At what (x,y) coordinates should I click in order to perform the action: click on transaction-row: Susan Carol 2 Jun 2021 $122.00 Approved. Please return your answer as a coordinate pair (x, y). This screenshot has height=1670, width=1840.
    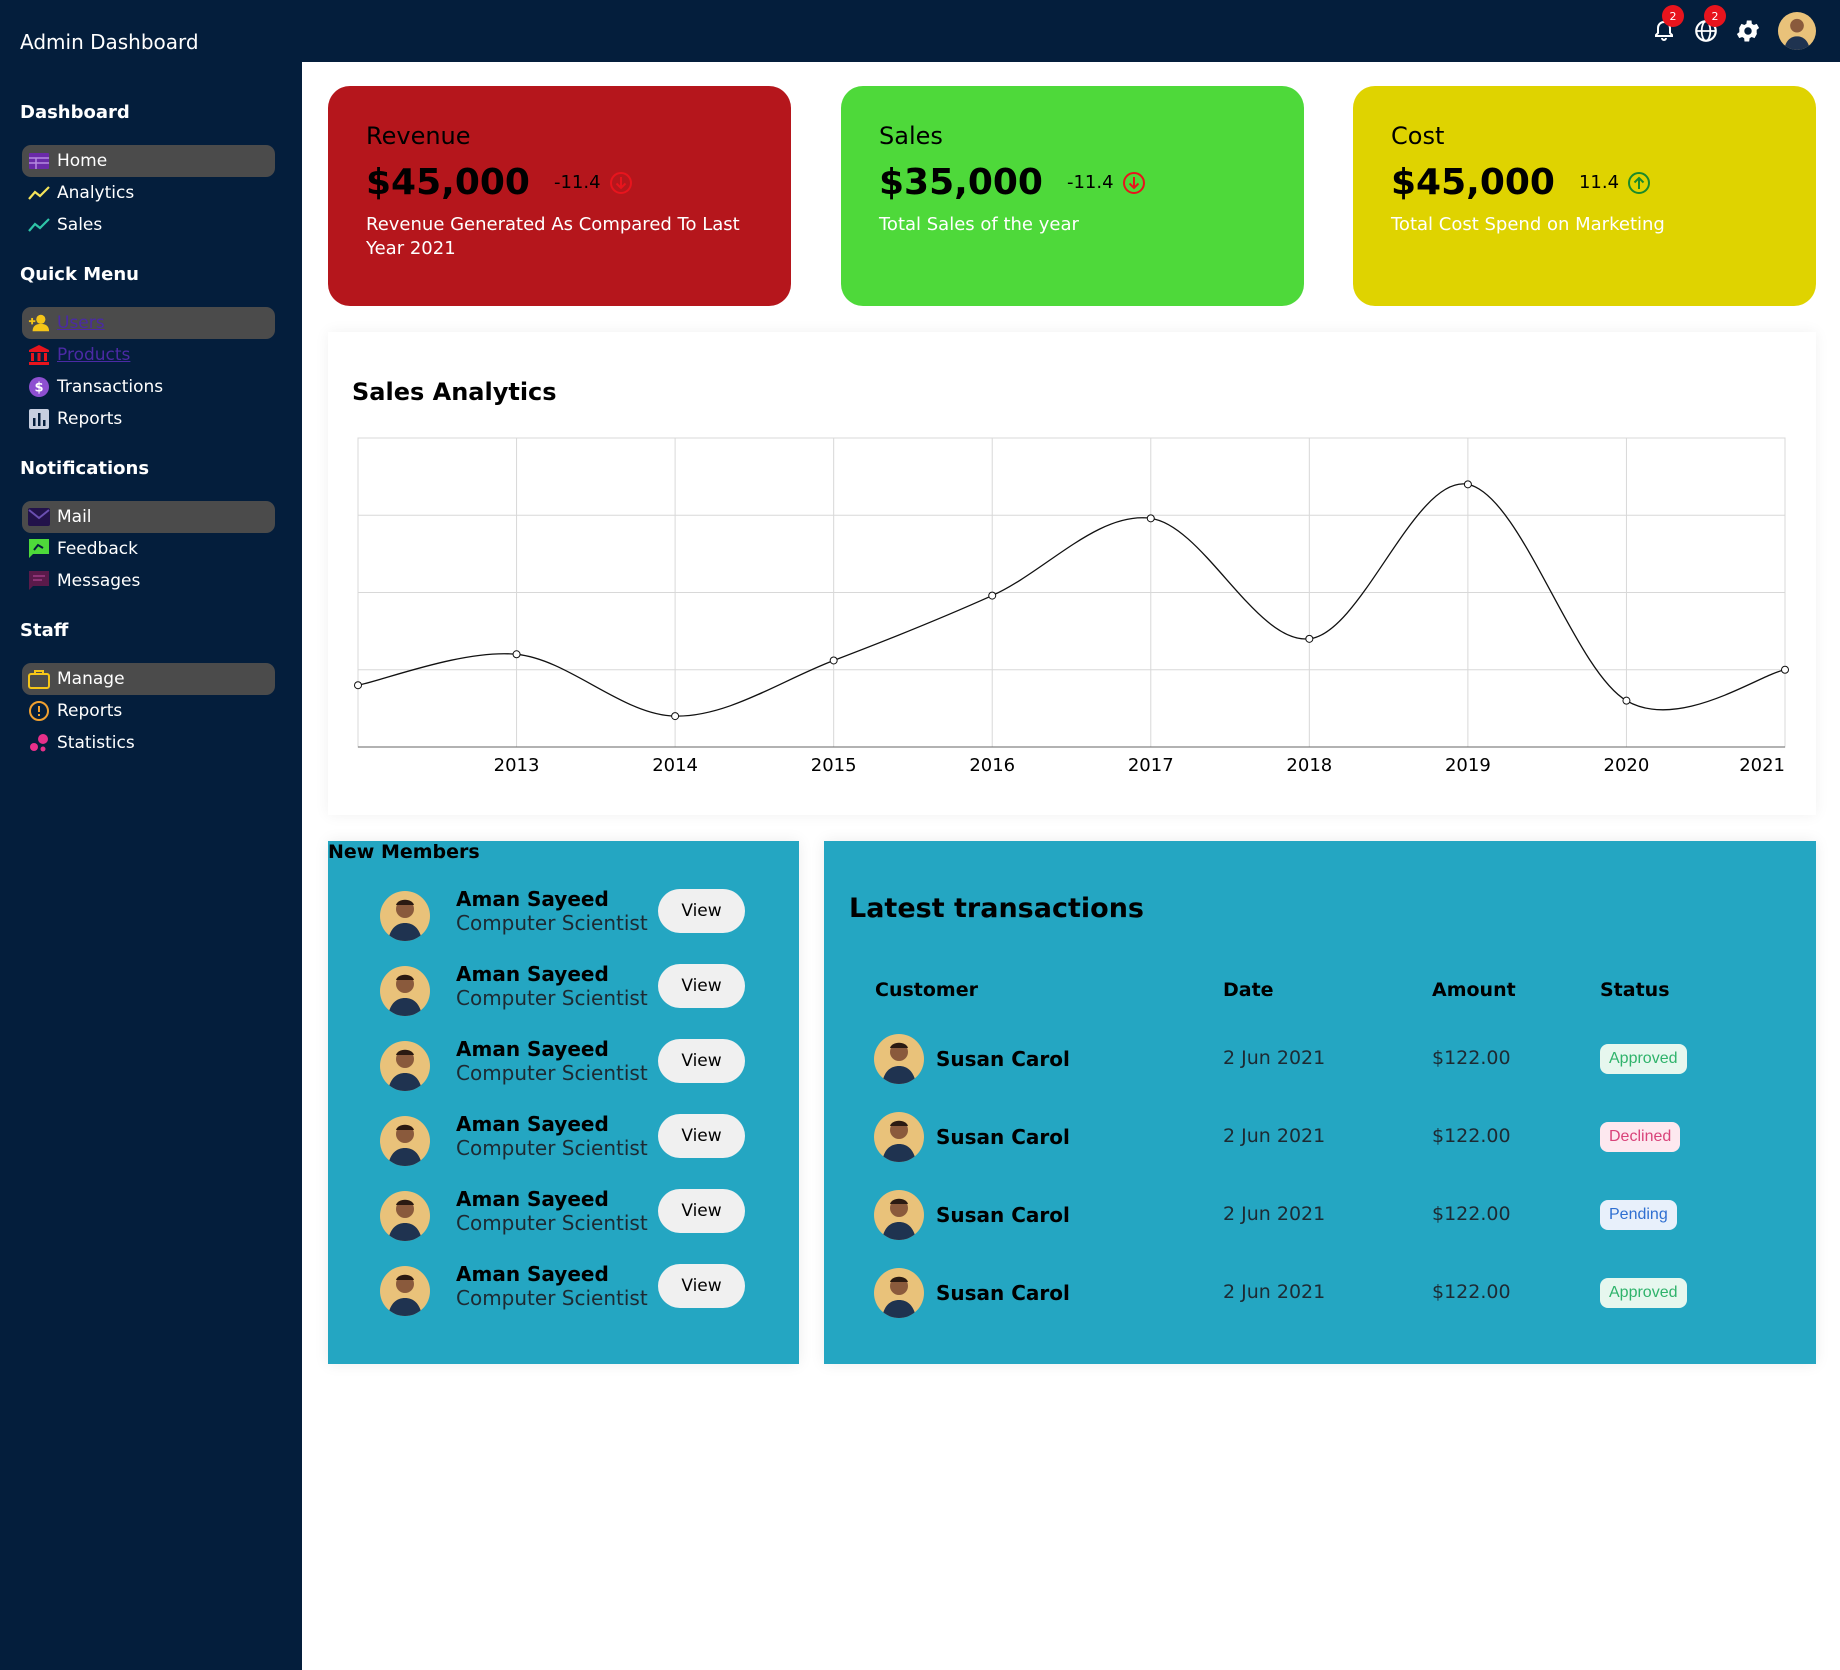
    Looking at the image, I should click on (1320, 1293).